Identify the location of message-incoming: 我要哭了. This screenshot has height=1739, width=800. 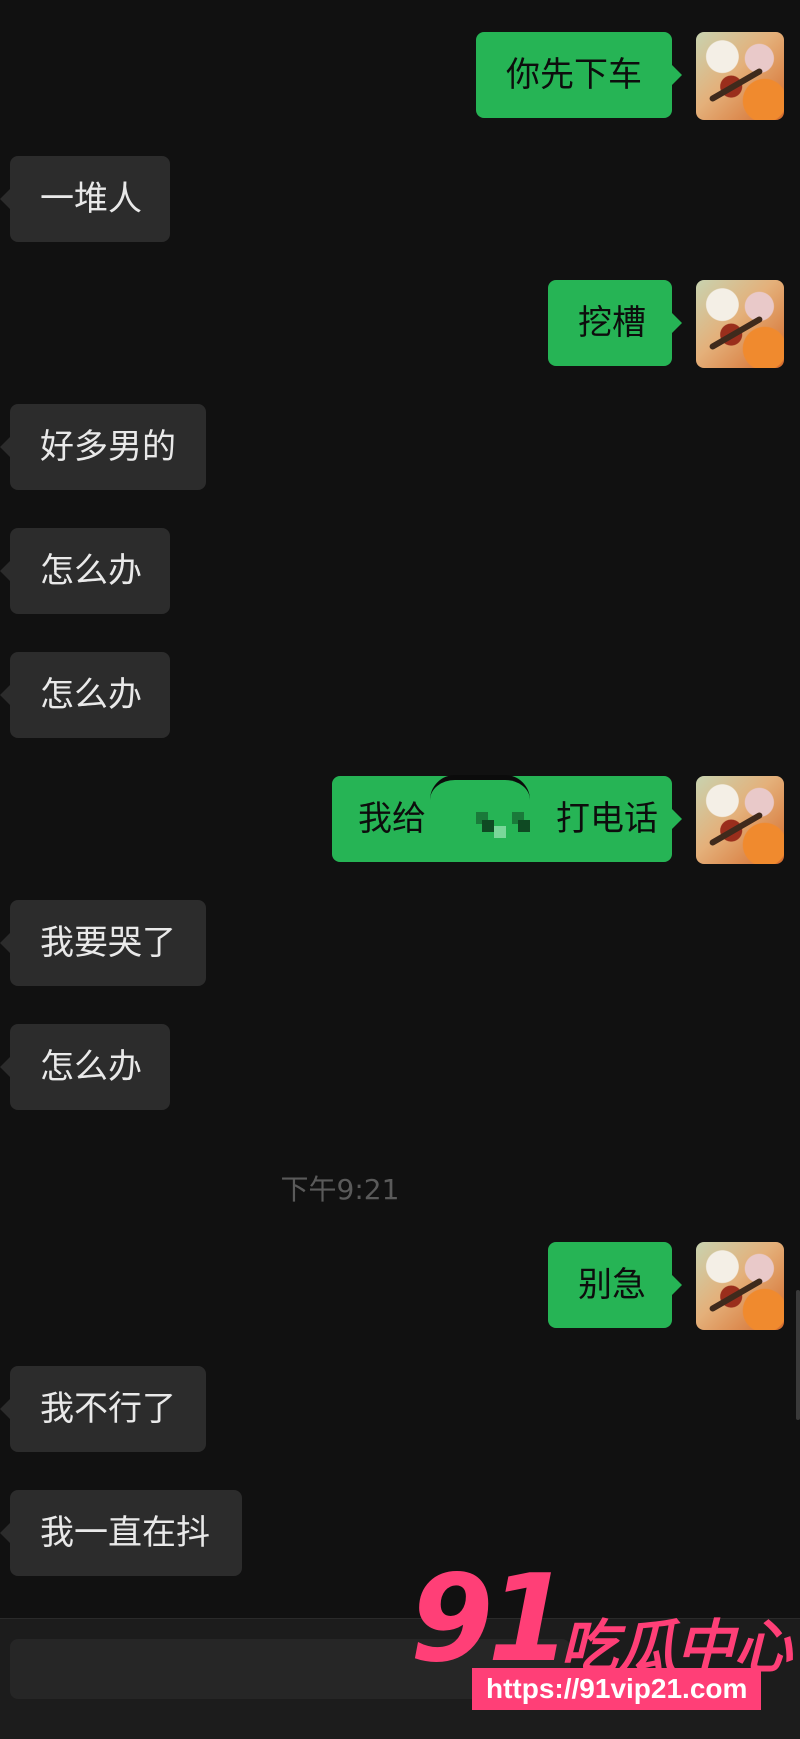
(400, 945).